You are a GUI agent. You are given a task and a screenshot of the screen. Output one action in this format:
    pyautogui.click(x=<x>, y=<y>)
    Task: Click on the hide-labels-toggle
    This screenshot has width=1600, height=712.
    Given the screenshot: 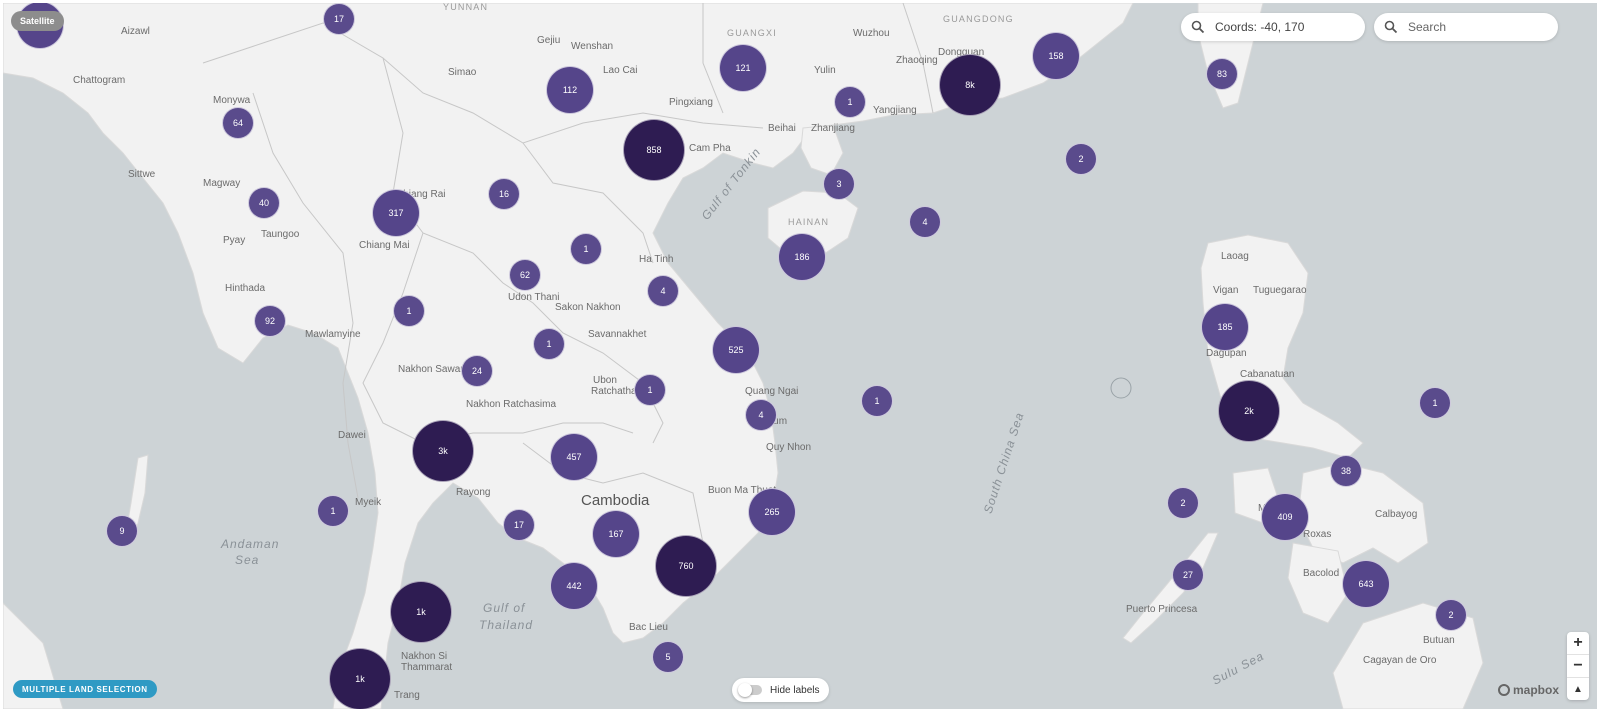 What is the action you would take?
    pyautogui.click(x=750, y=690)
    